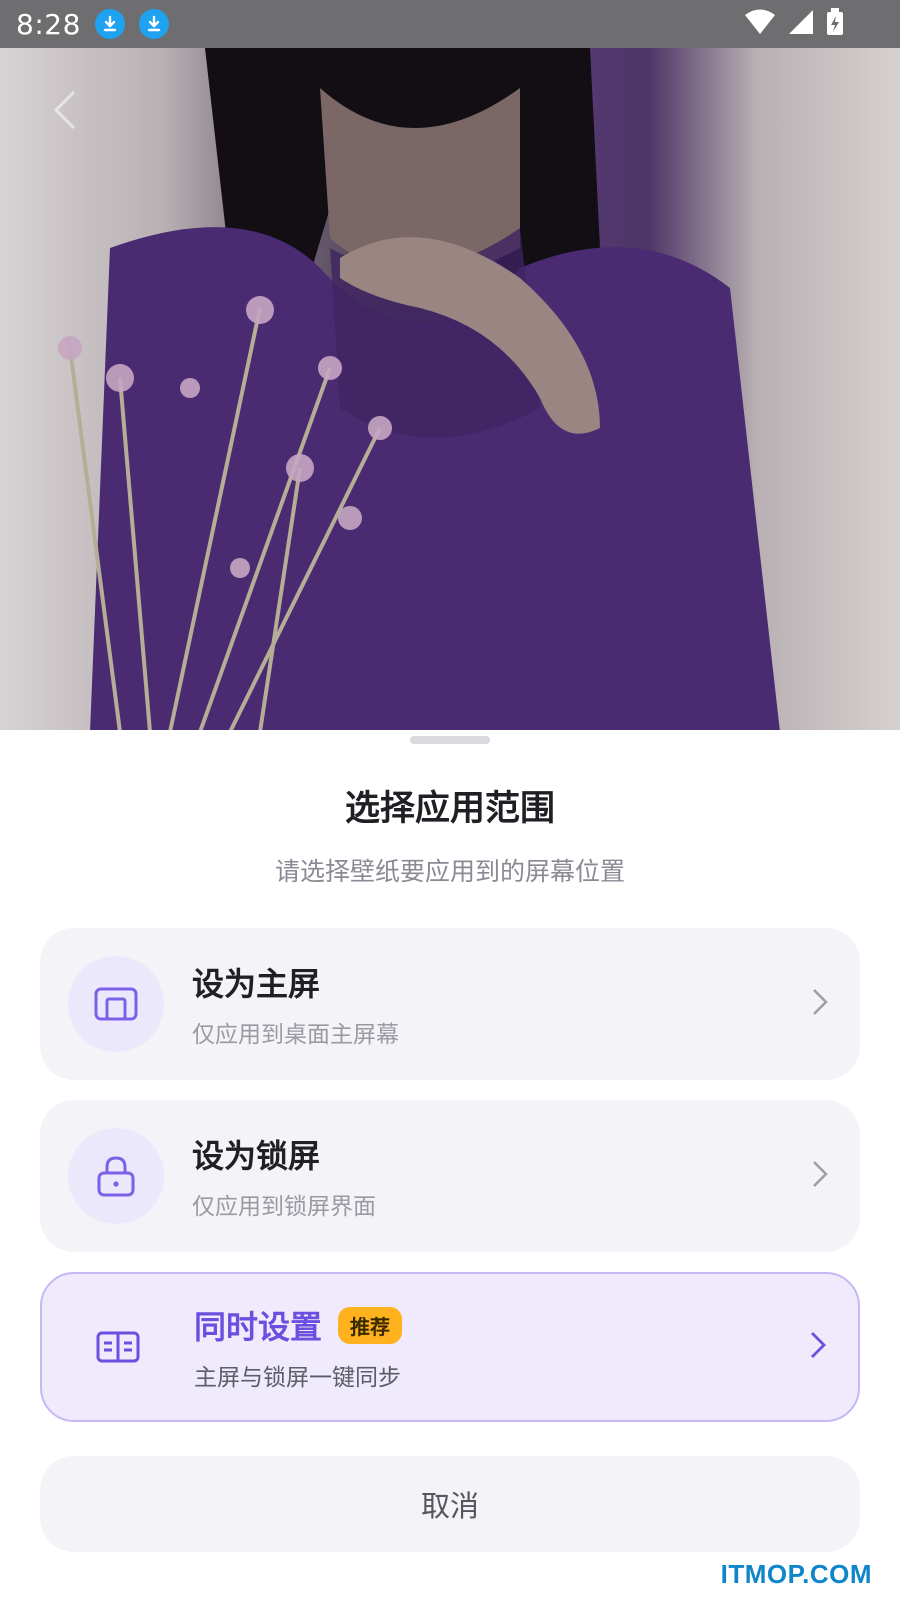 The width and height of the screenshot is (900, 1600). Describe the element at coordinates (116, 1004) in the screenshot. I see `home-screen-icon` at that location.